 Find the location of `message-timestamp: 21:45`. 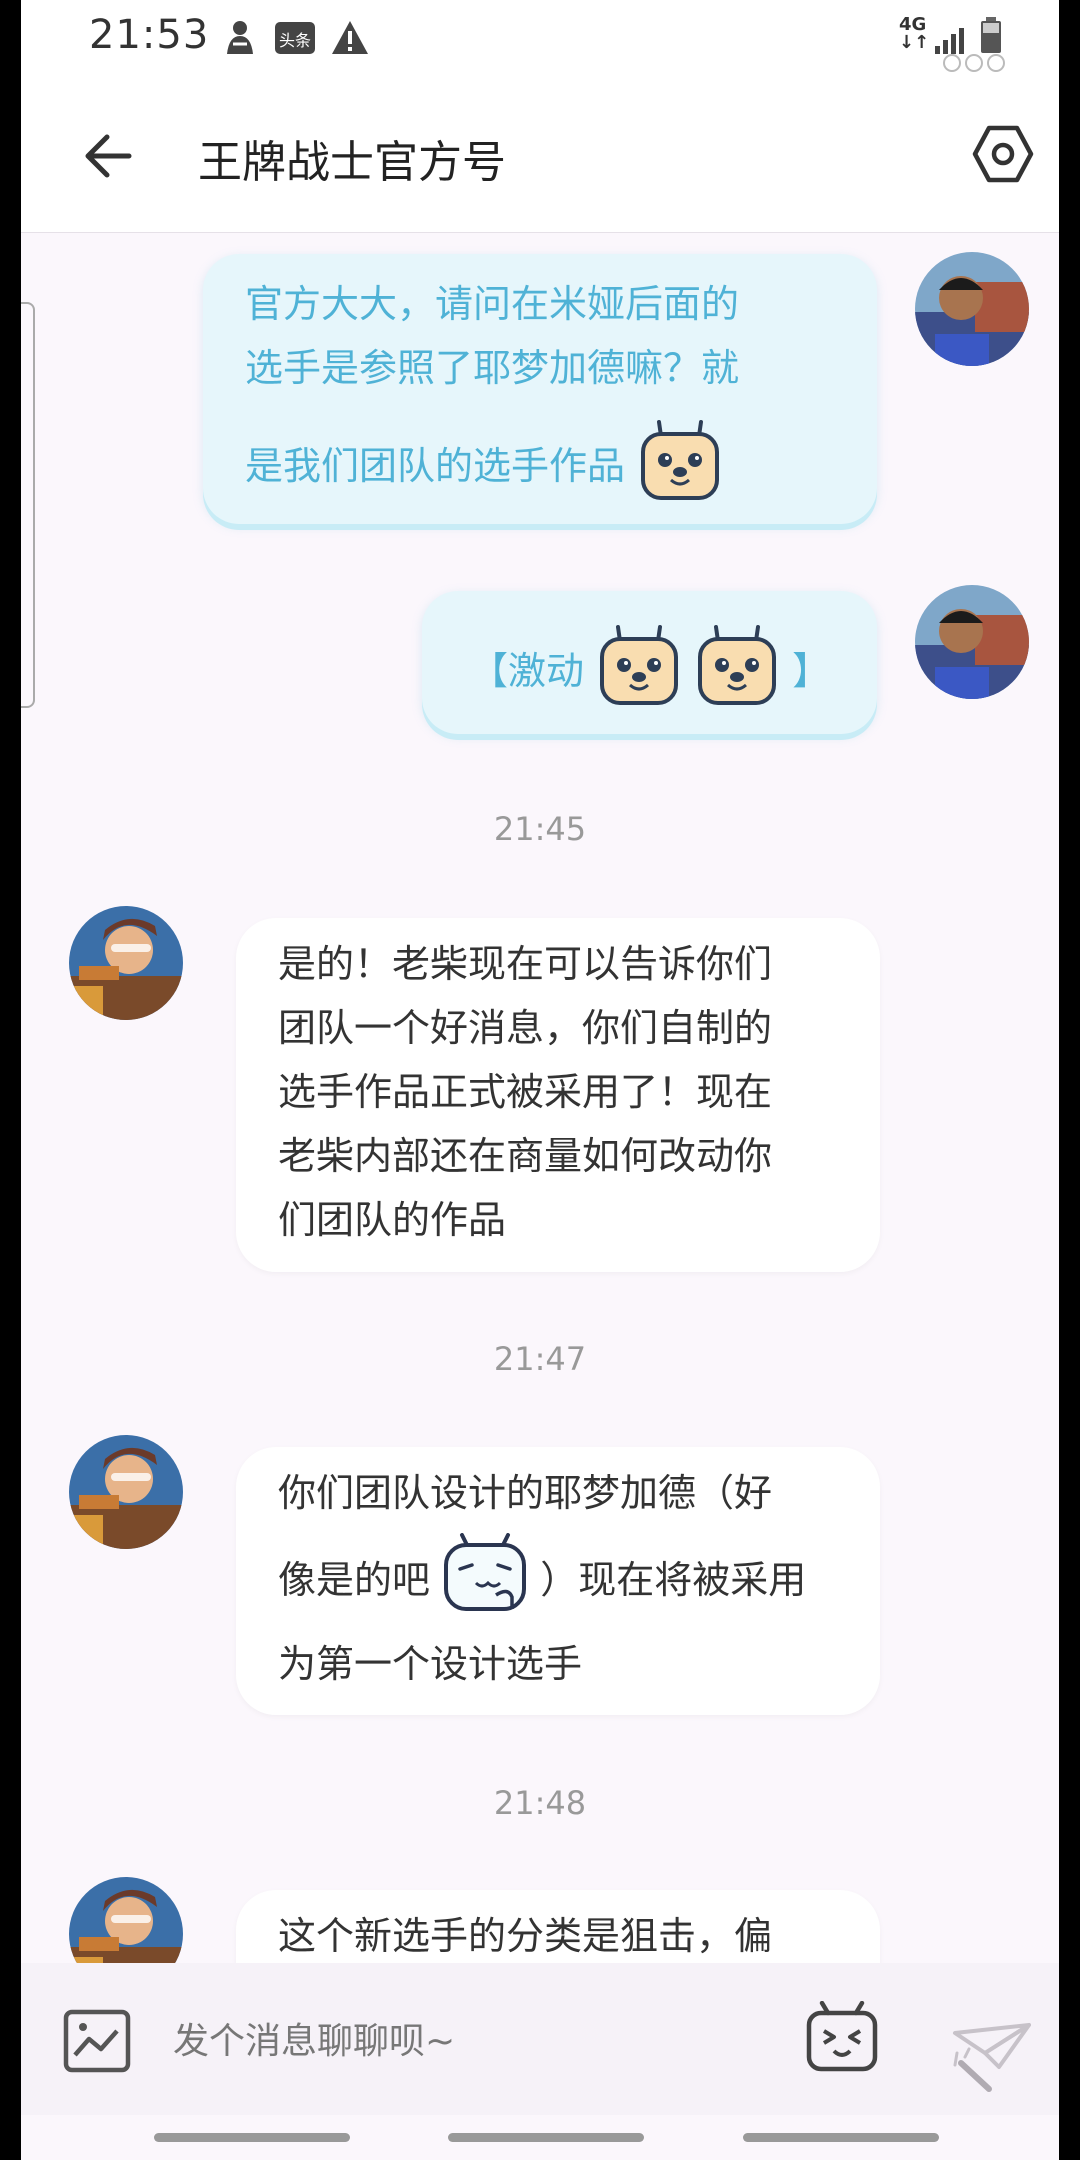

message-timestamp: 21:45 is located at coordinates (540, 829).